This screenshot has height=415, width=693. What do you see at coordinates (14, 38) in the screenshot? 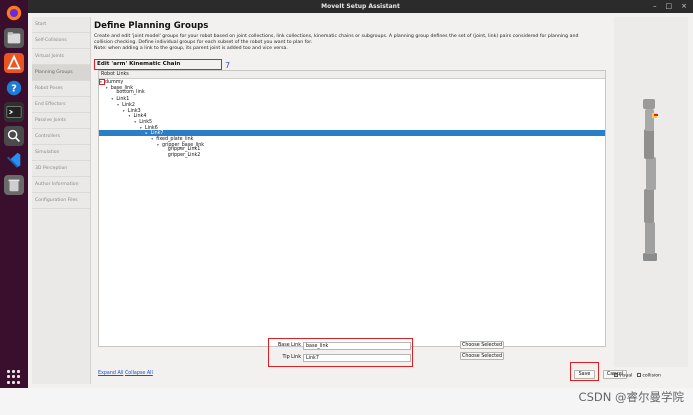
I see `files-icon` at bounding box center [14, 38].